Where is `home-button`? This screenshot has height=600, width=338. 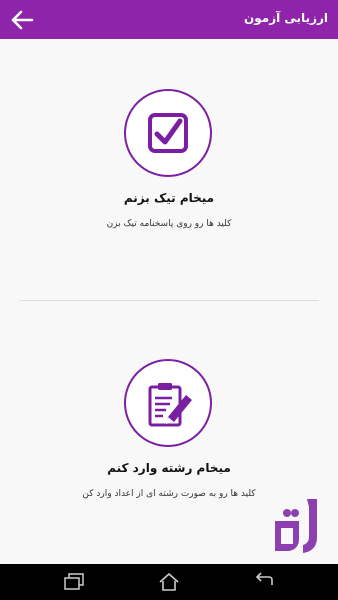 home-button is located at coordinates (169, 582).